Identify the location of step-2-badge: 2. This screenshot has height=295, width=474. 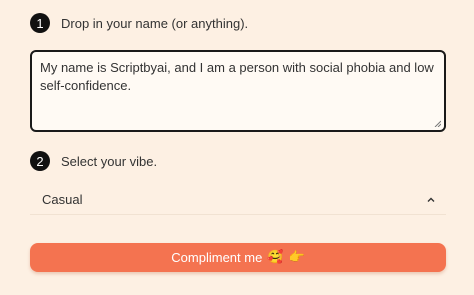
(40, 161).